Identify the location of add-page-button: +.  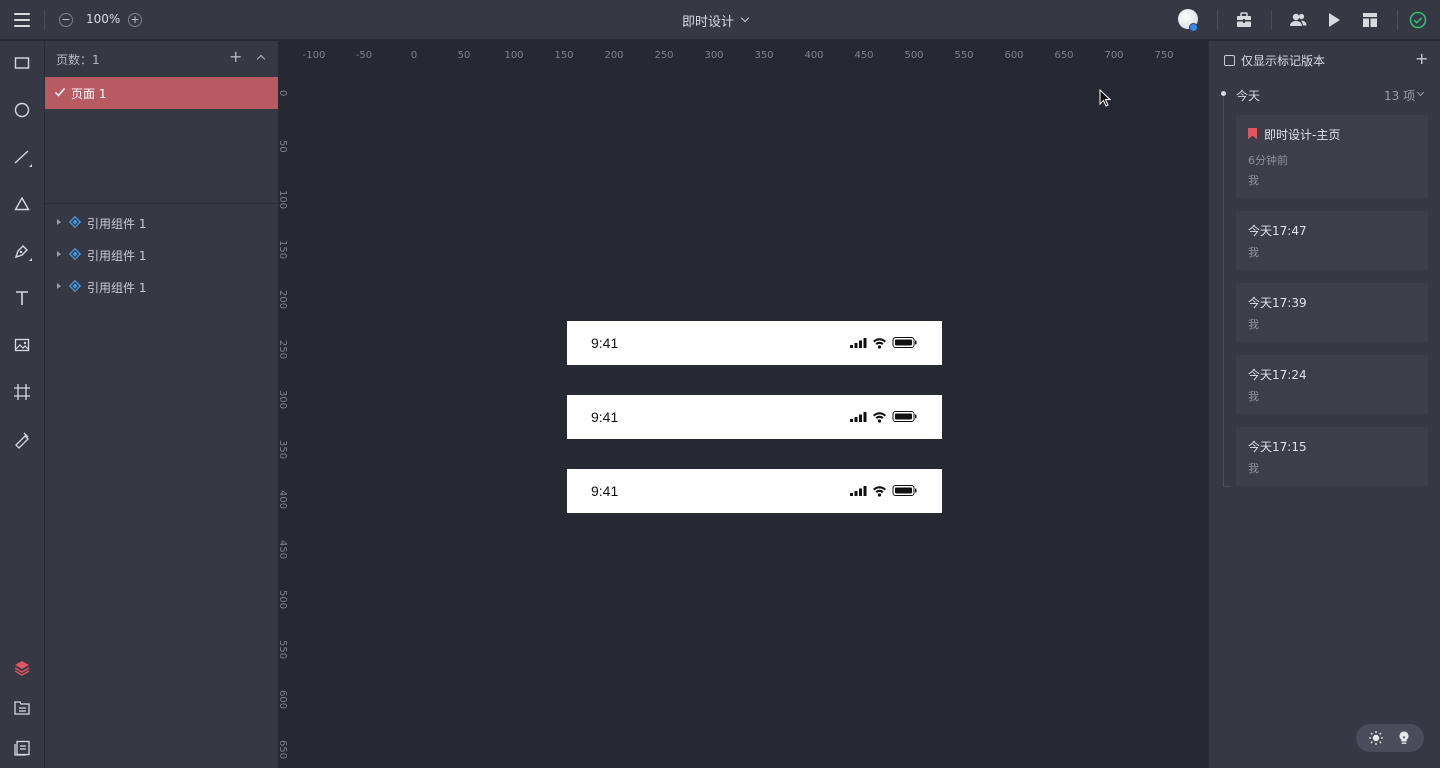
(235, 56).